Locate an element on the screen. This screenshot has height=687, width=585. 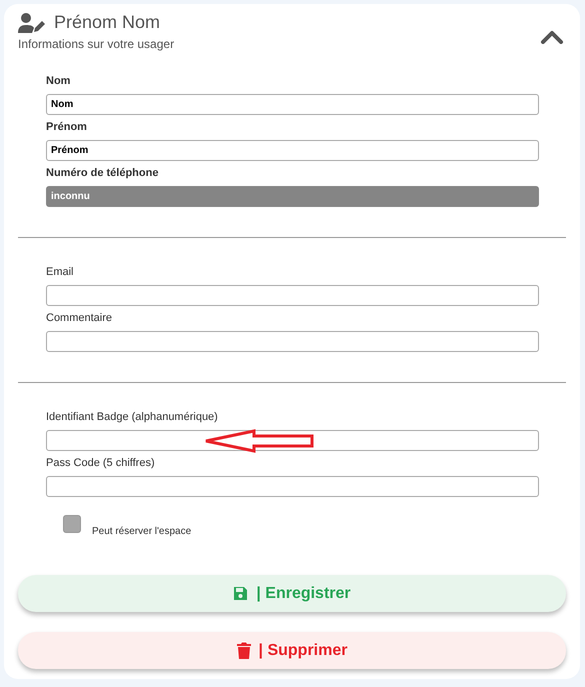
field-label: Commentaire is located at coordinates (80, 318).